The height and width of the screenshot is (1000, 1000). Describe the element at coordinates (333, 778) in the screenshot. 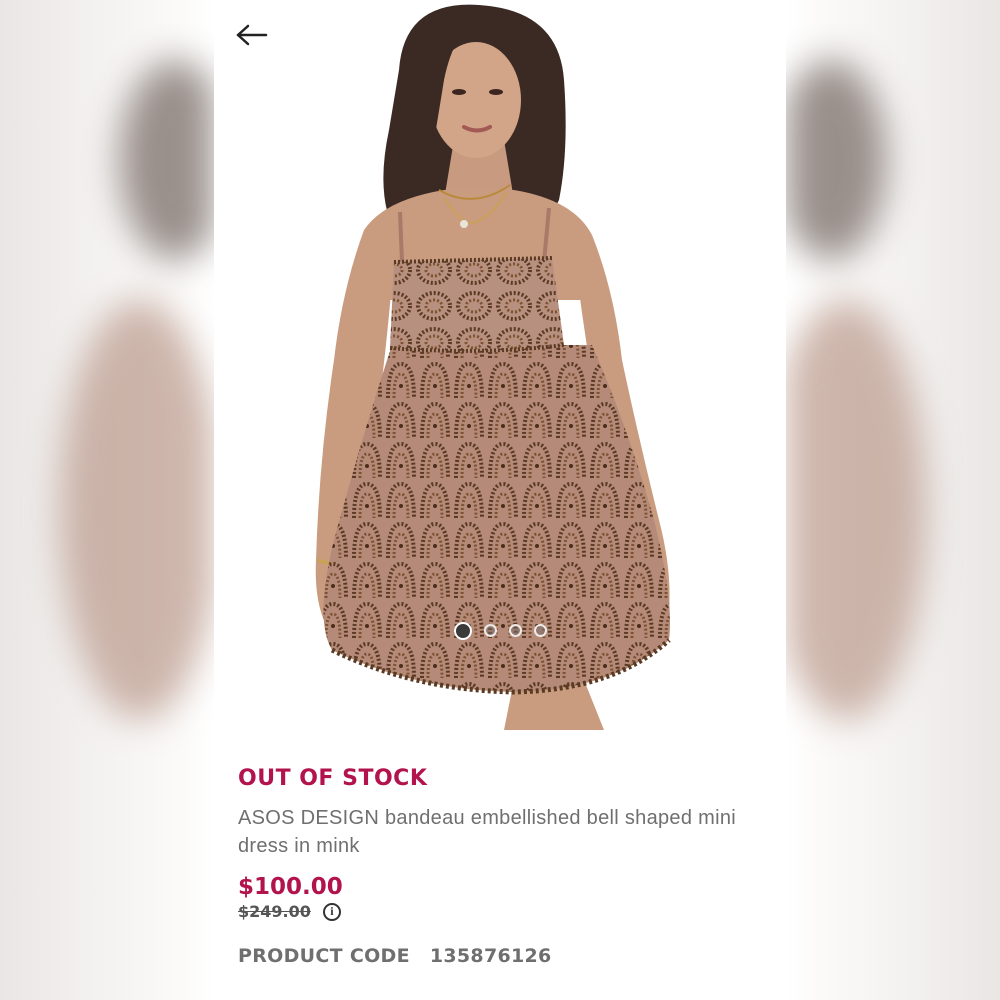

I see `stock-status: OUT OF STOCK` at that location.